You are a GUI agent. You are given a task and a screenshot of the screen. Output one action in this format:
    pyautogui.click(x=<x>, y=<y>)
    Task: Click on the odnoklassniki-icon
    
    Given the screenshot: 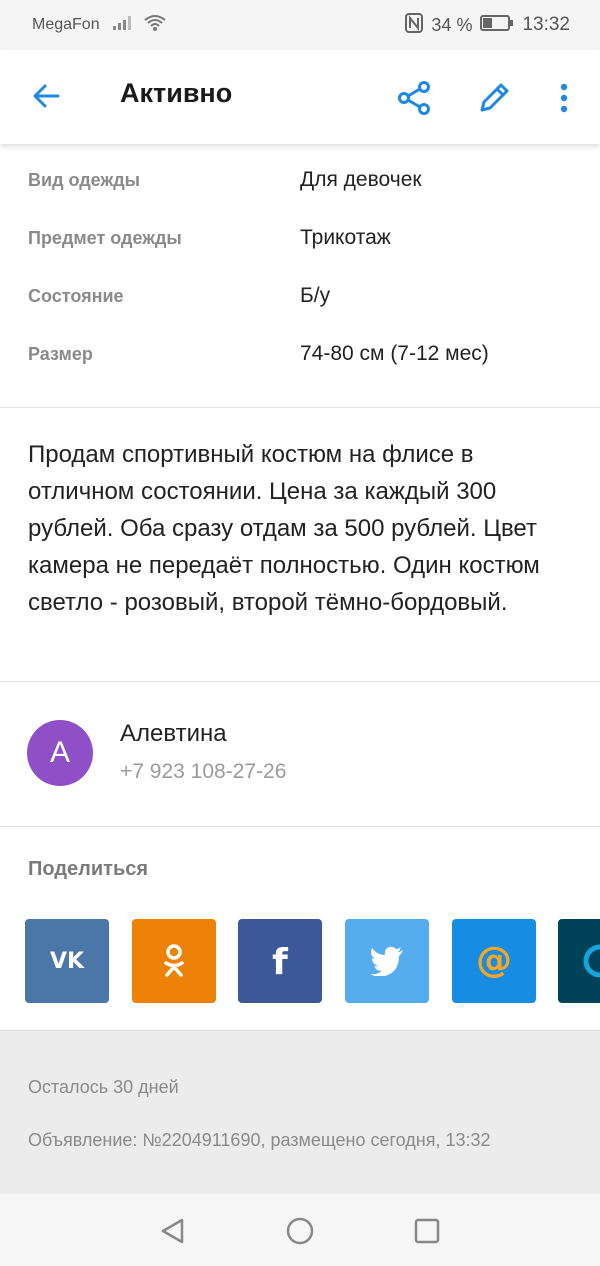 What is the action you would take?
    pyautogui.click(x=174, y=960)
    